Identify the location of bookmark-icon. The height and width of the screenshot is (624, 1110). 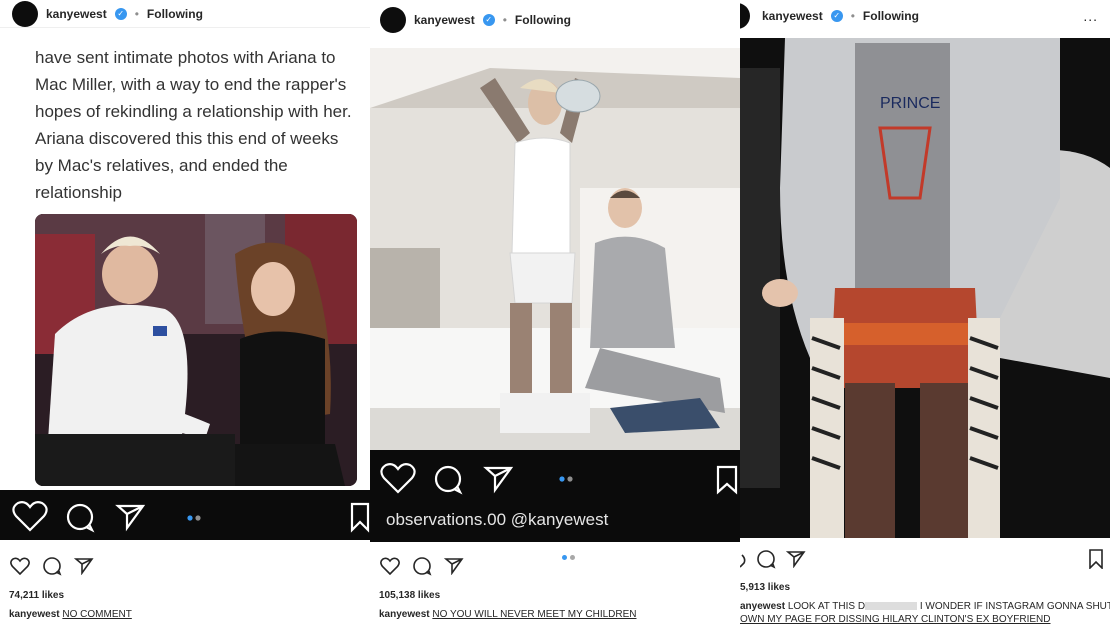
(1096, 559).